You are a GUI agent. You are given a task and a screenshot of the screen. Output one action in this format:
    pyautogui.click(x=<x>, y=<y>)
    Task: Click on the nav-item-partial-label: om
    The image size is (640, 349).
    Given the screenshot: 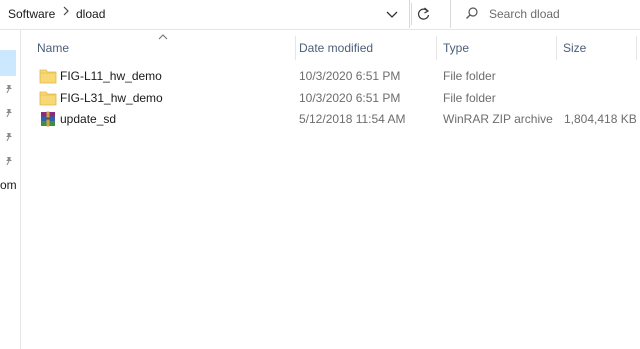 What is the action you would take?
    pyautogui.click(x=8, y=185)
    